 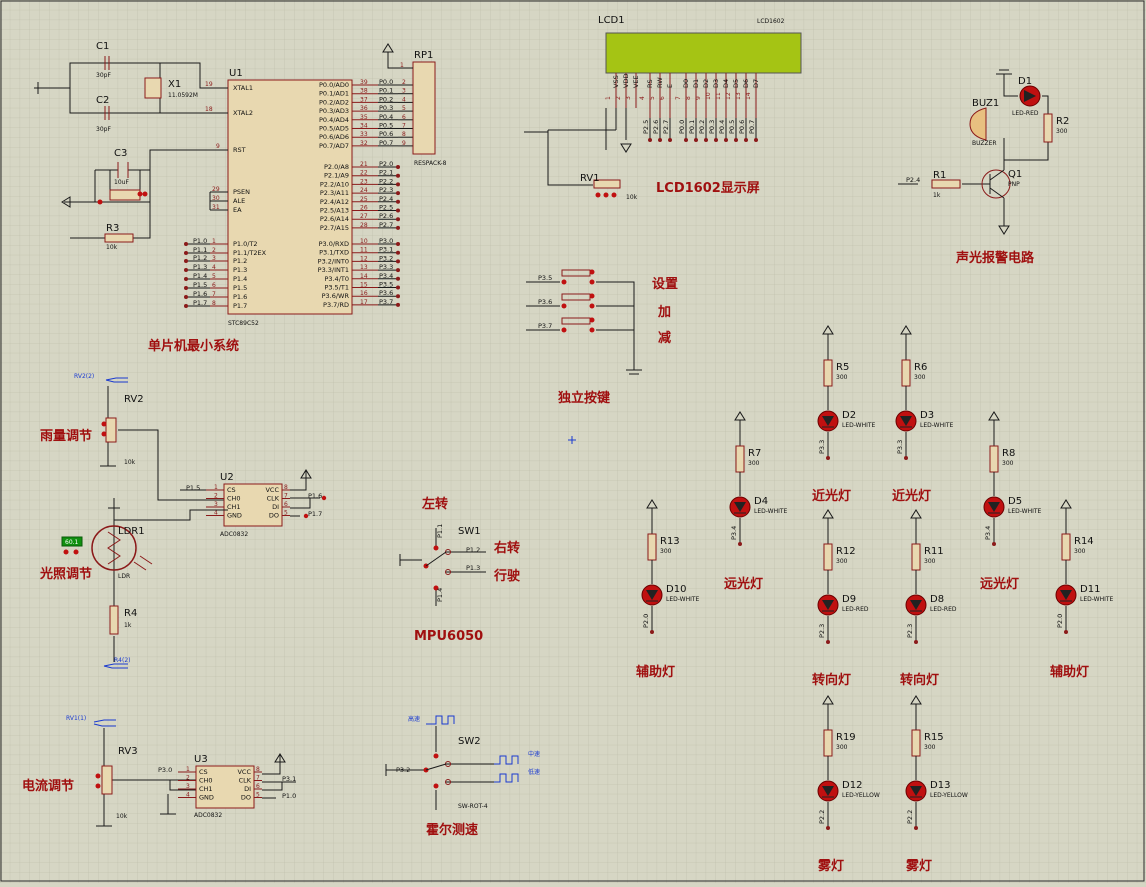 I want to click on adc-pin-num: 1, so click(x=188, y=769).